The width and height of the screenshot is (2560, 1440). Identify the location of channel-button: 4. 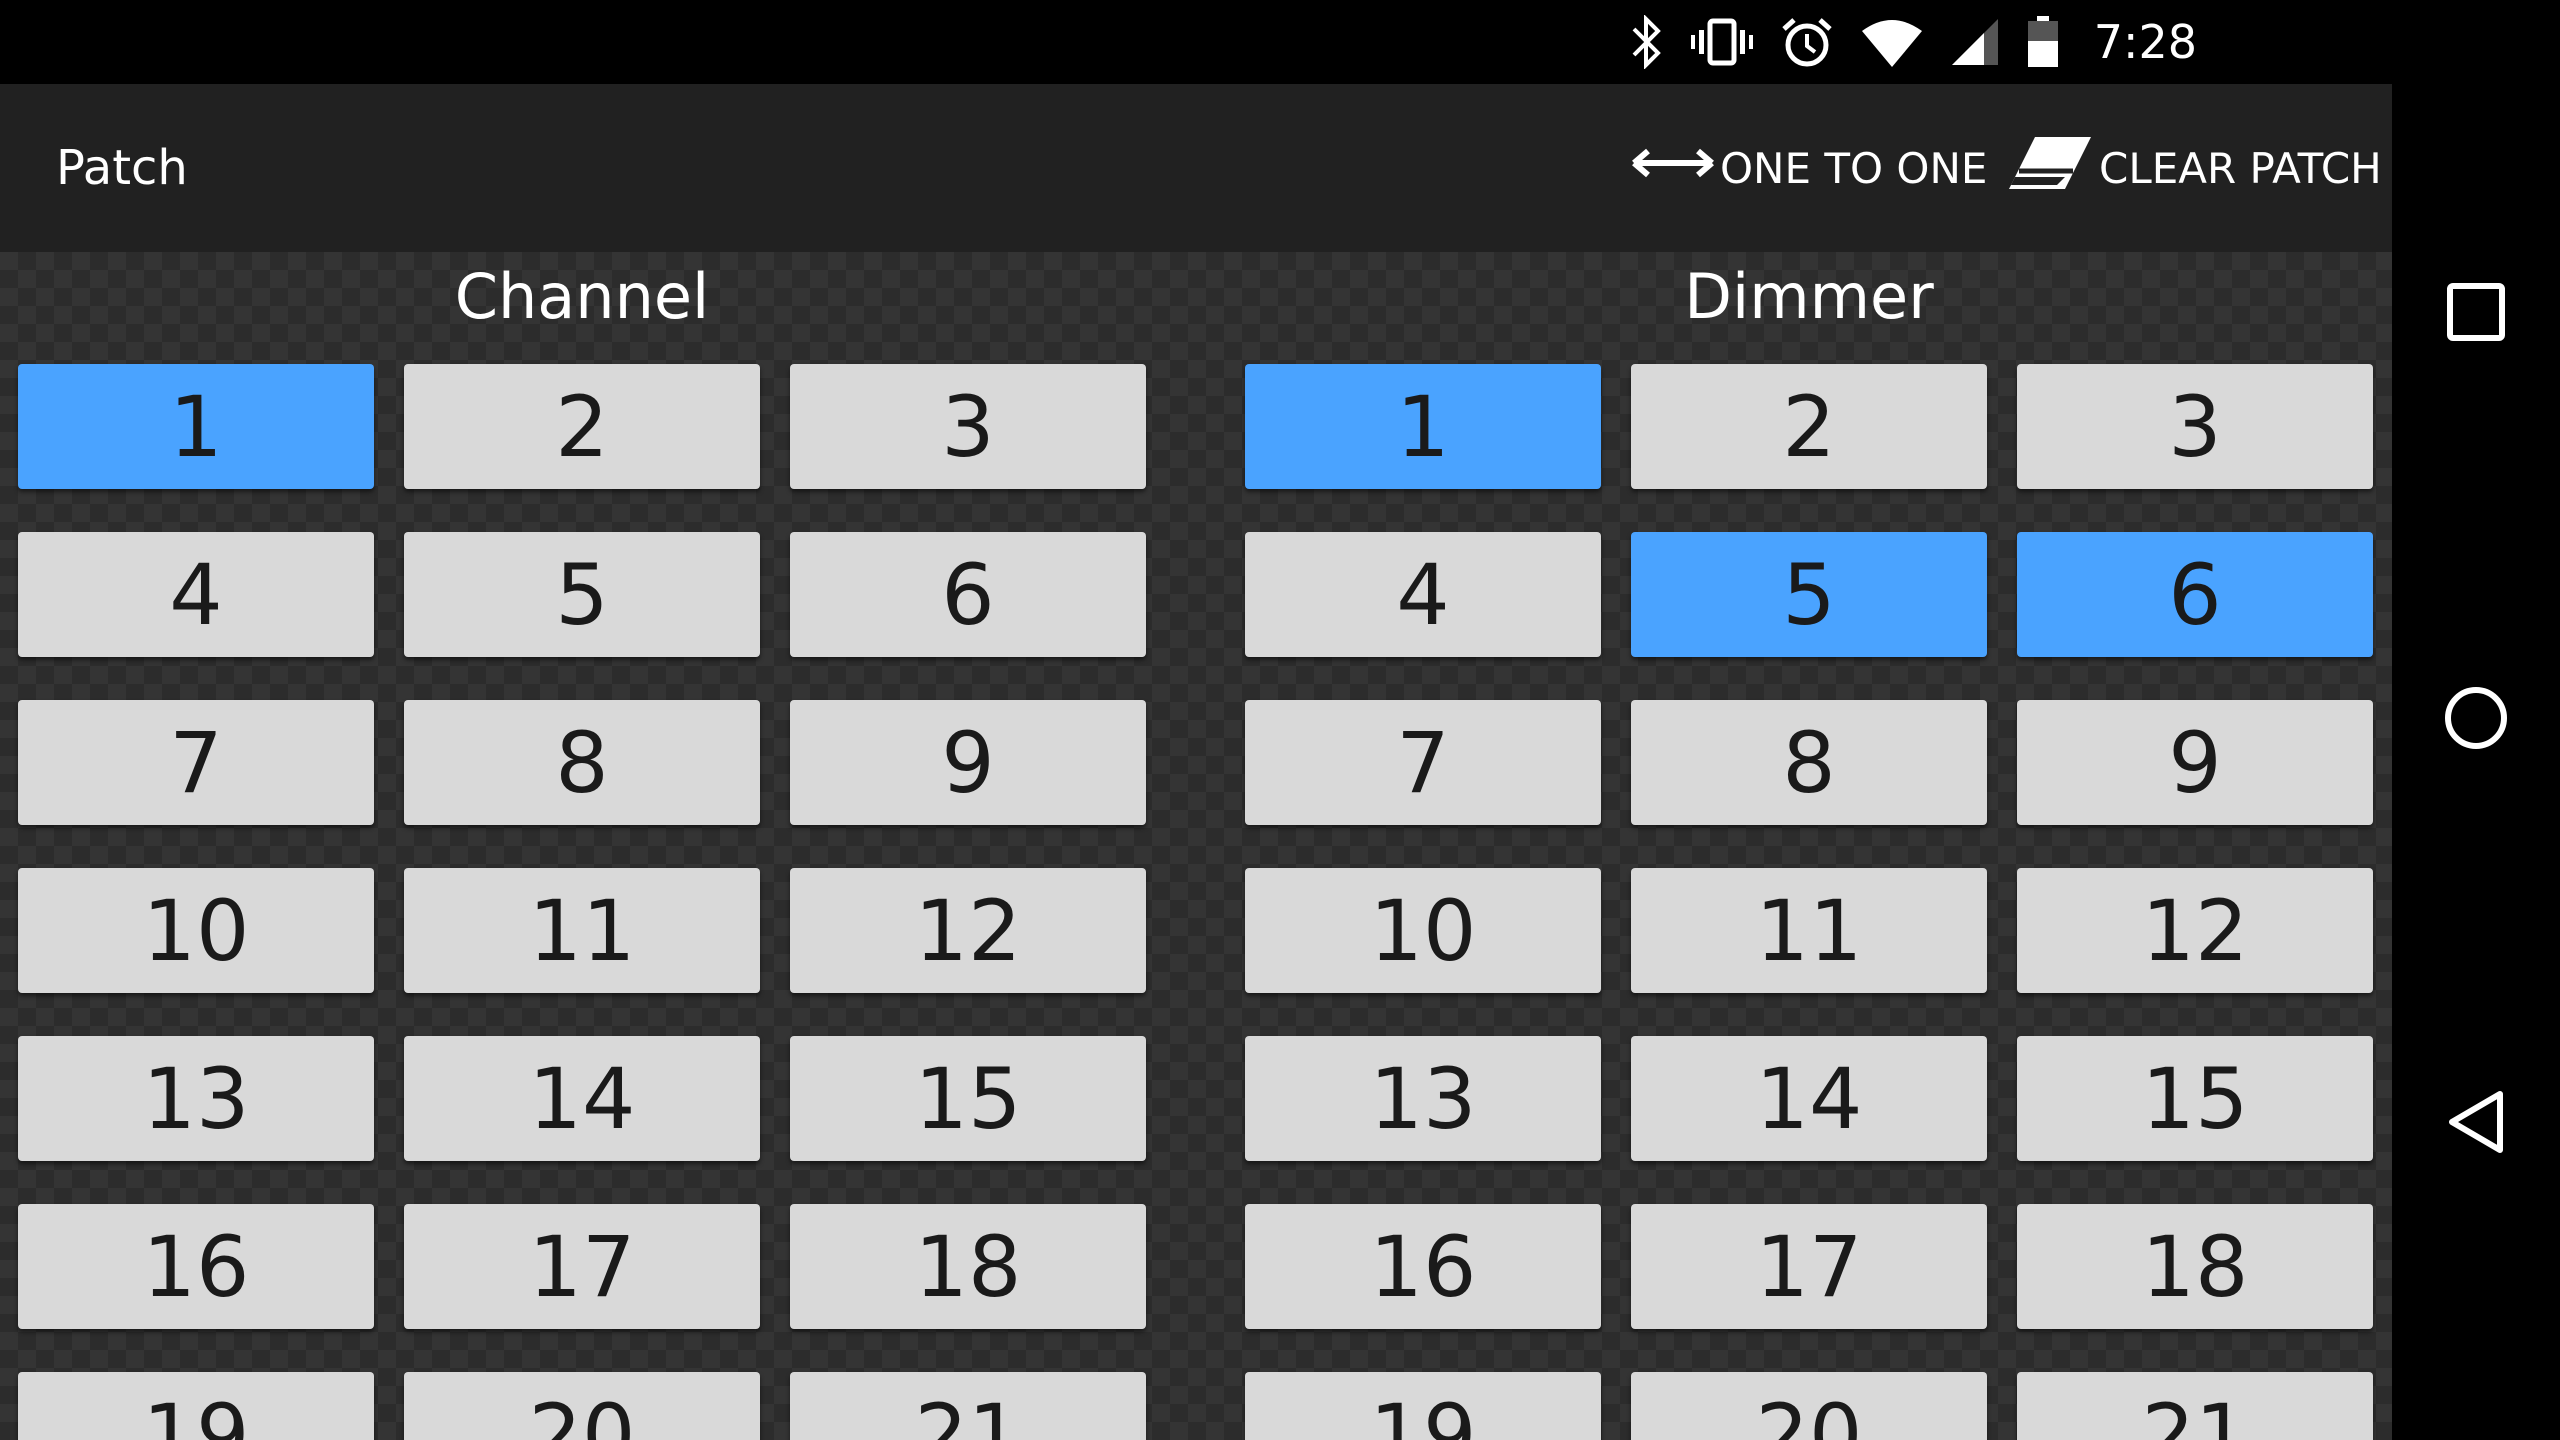
(196, 594).